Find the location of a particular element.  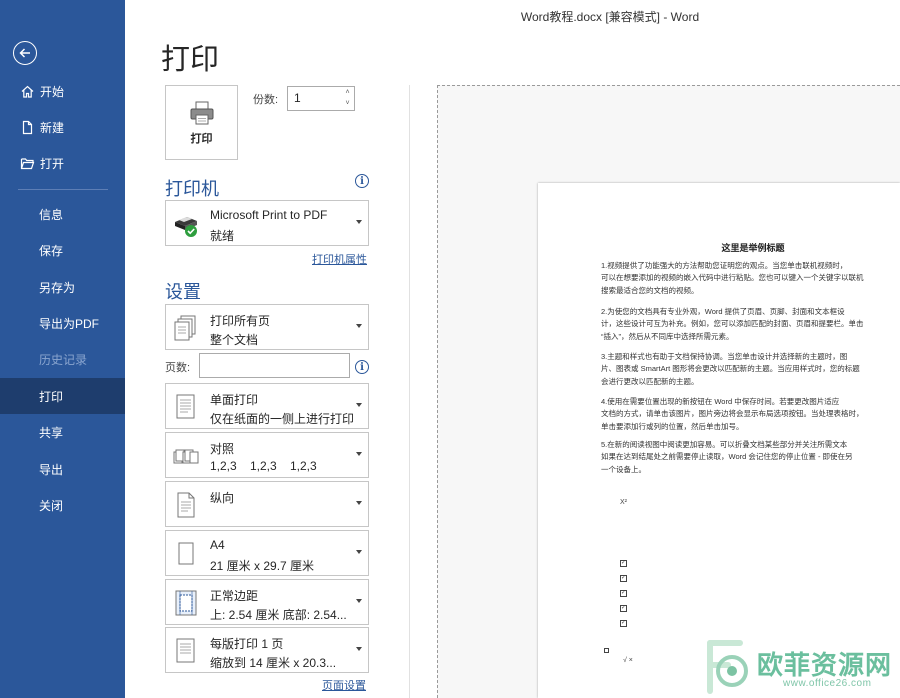

sidebar-item-open: 打开 is located at coordinates (62, 163).